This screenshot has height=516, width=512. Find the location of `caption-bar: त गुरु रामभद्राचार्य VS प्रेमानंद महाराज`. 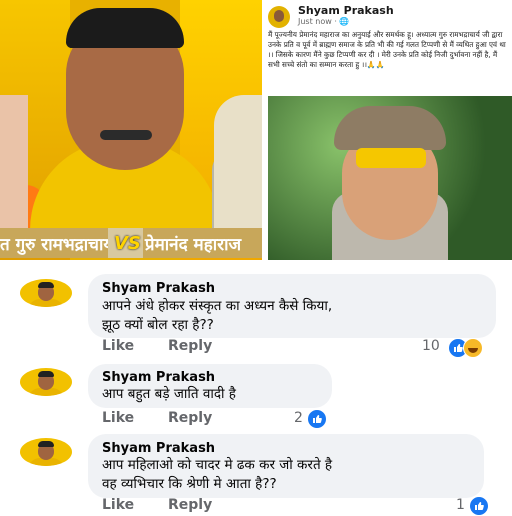

caption-bar: त गुरु रामभद्राचार्य VS प्रेमानंद महाराज is located at coordinates (131, 243).